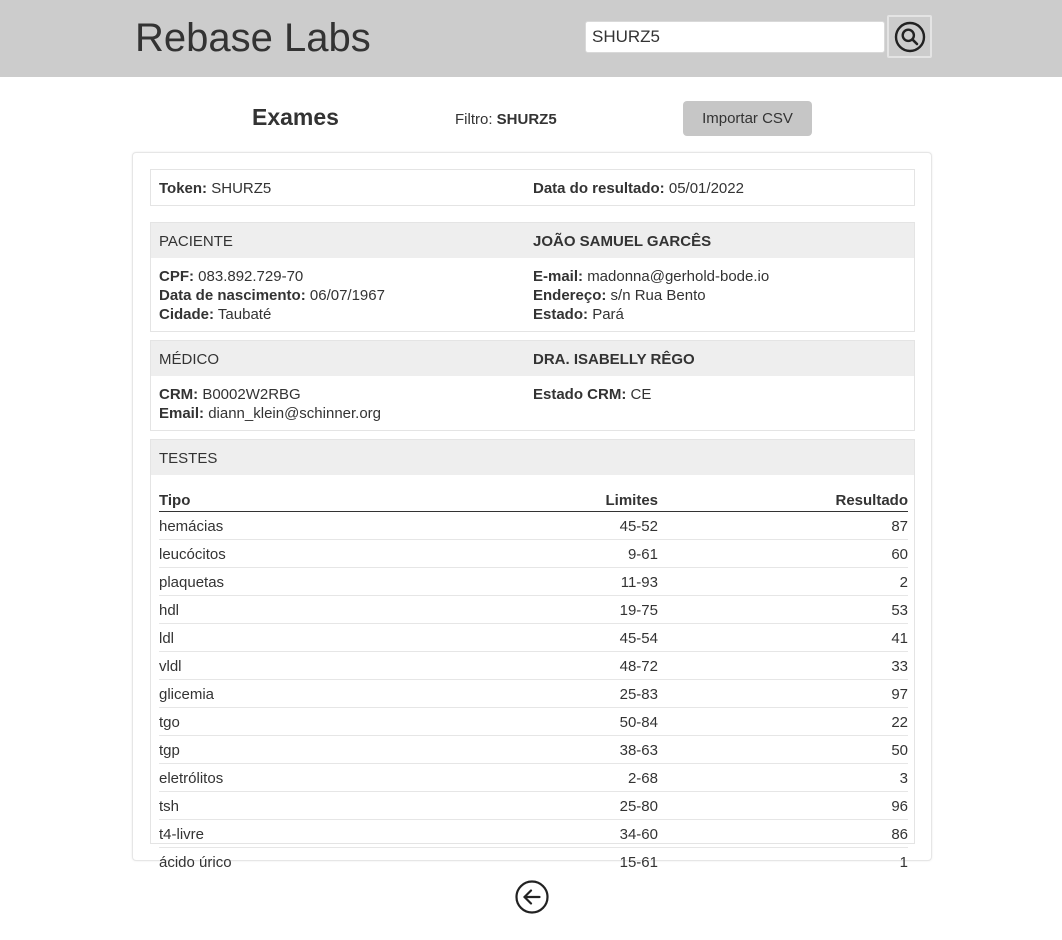  What do you see at coordinates (558, 581) in the screenshot?
I see `test-limits: 11-93` at bounding box center [558, 581].